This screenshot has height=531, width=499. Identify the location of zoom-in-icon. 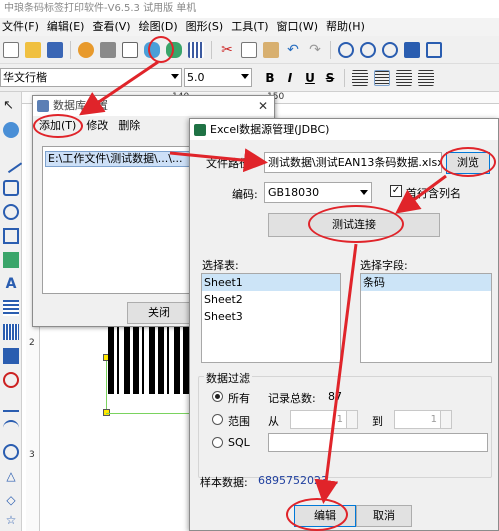
(346, 49).